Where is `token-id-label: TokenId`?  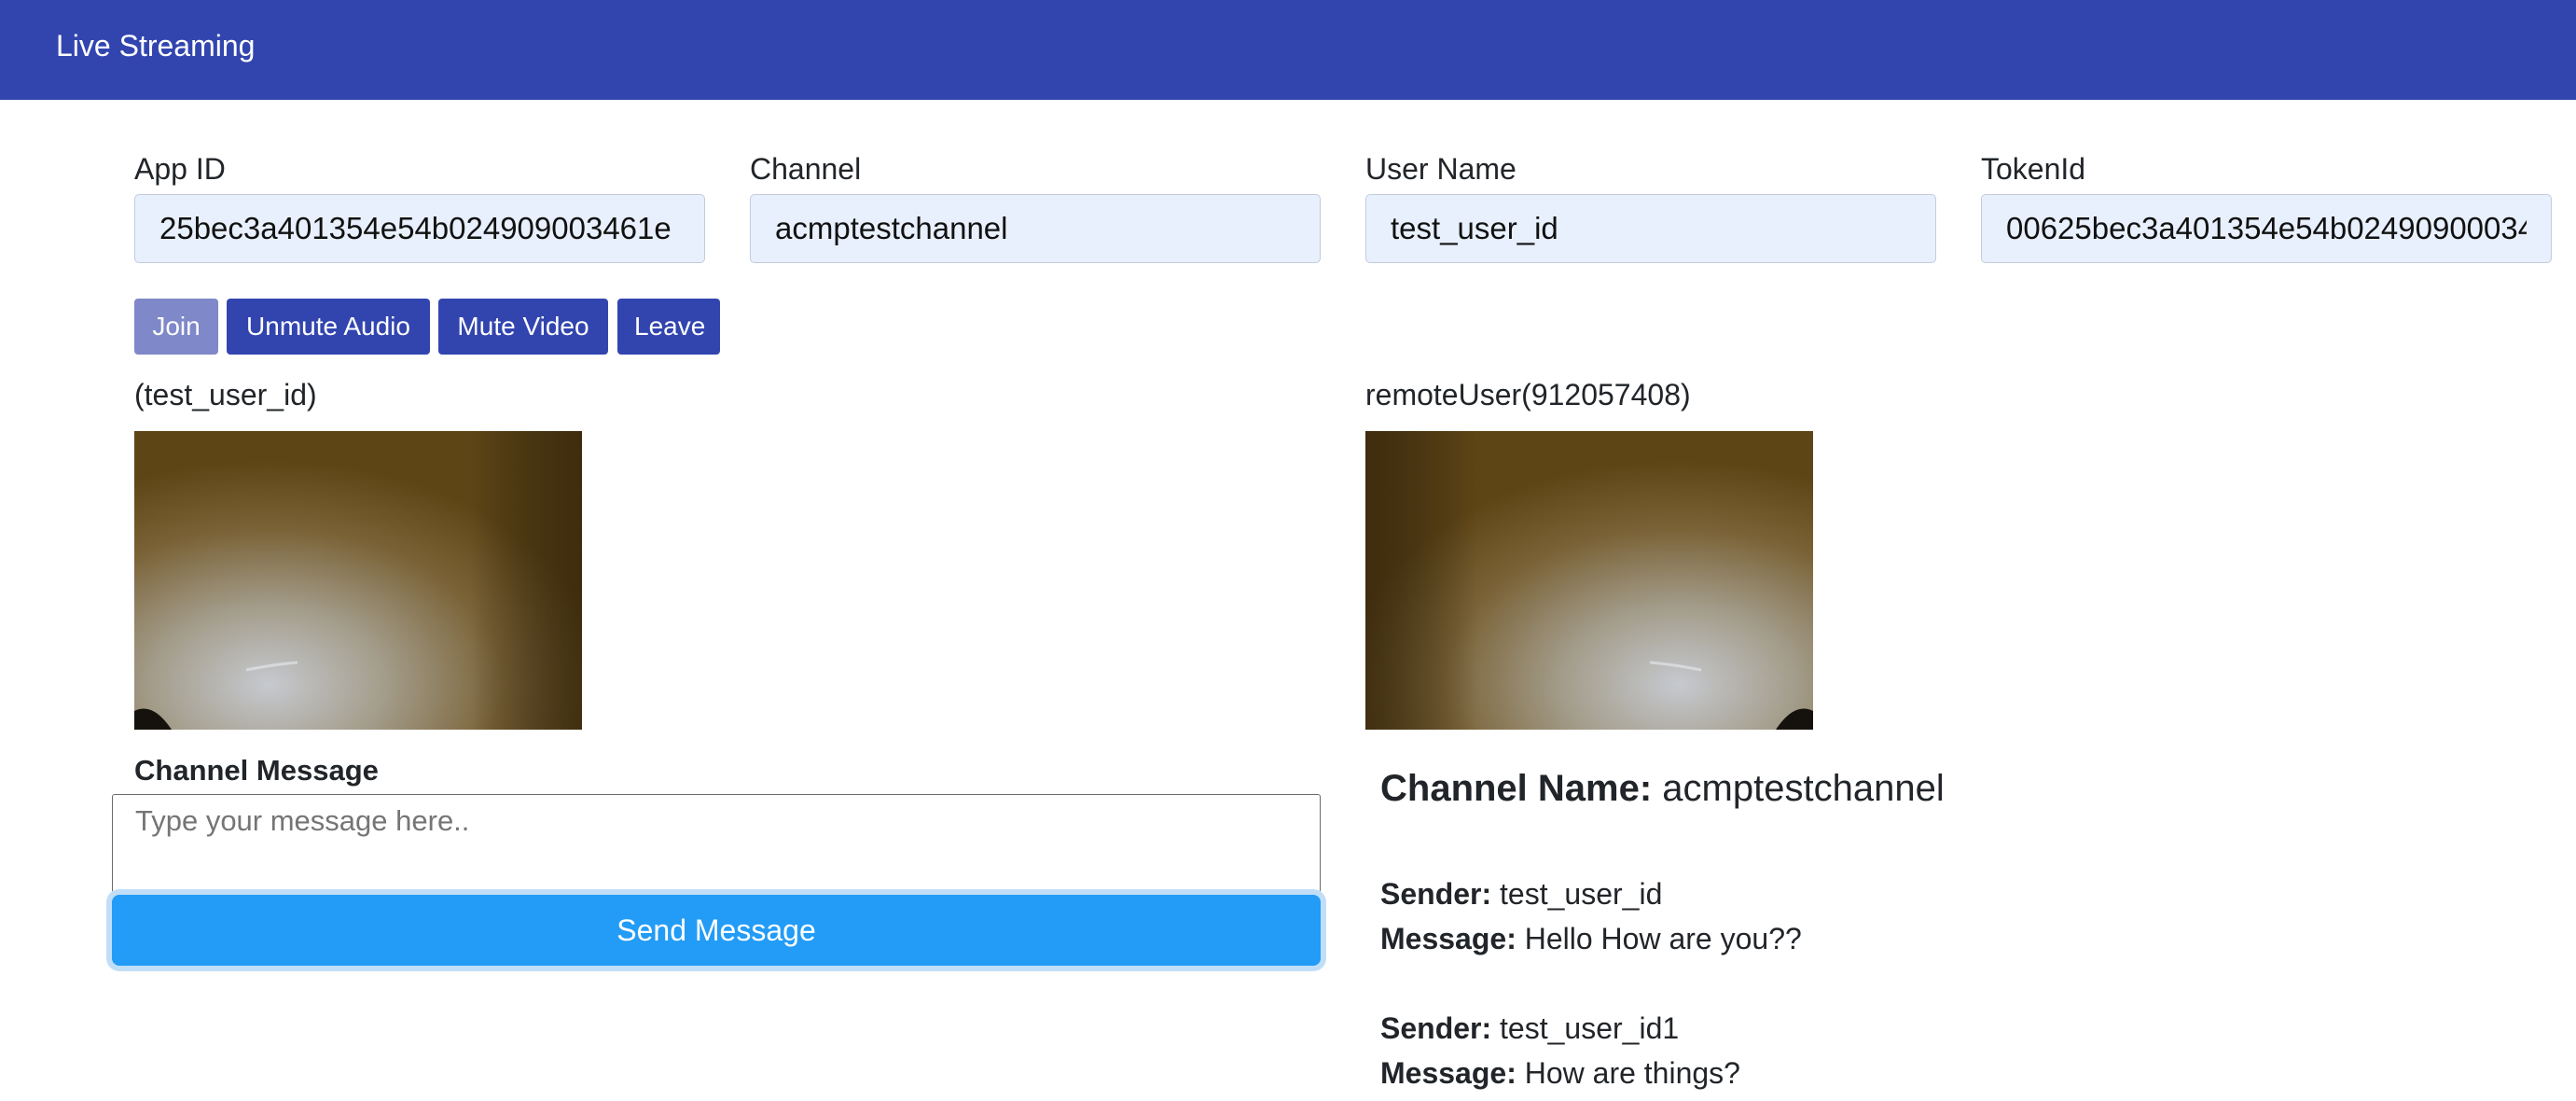 token-id-label: TokenId is located at coordinates (2033, 169).